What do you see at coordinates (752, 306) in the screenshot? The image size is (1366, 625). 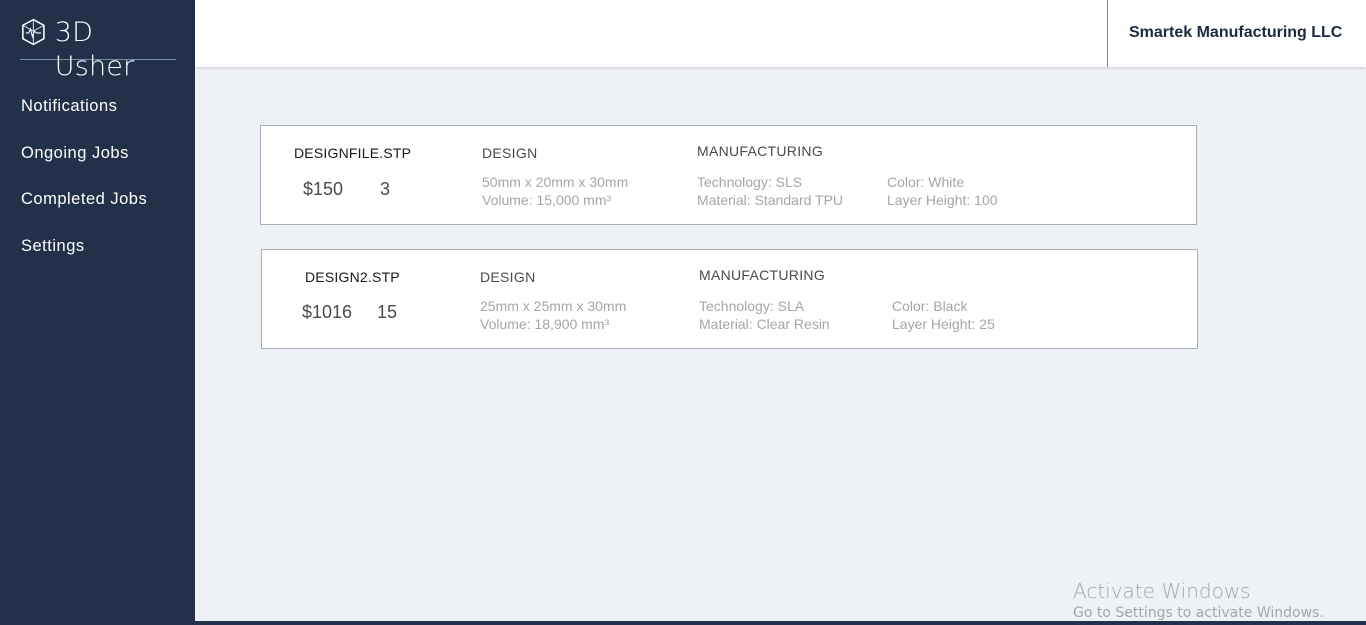 I see `manufacturing-technology: Technology: SLA` at bounding box center [752, 306].